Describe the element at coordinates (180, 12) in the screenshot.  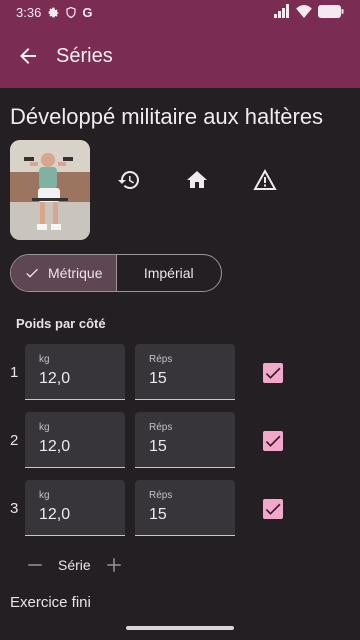
I see `status-bar: 3:36 G` at that location.